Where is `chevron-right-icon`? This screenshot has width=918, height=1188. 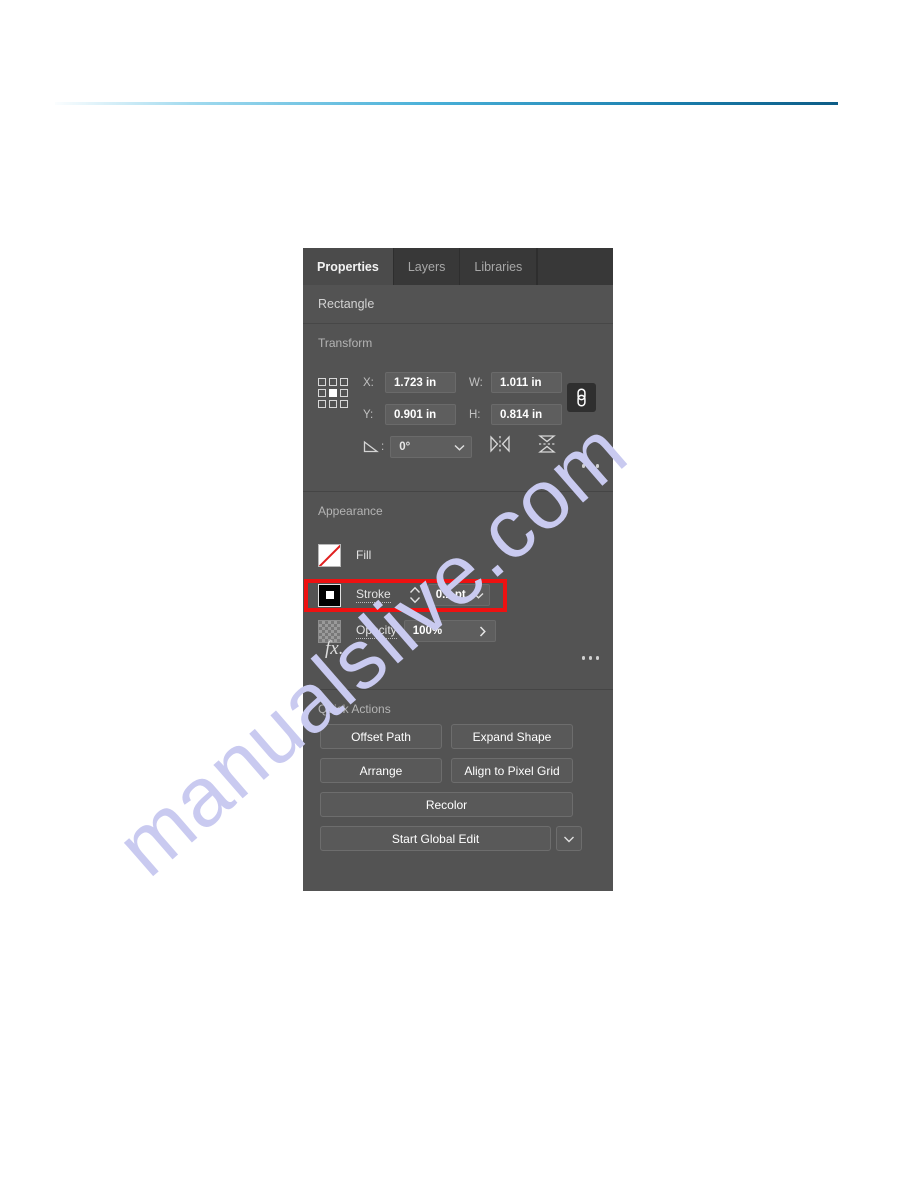
chevron-right-icon is located at coordinates (483, 631).